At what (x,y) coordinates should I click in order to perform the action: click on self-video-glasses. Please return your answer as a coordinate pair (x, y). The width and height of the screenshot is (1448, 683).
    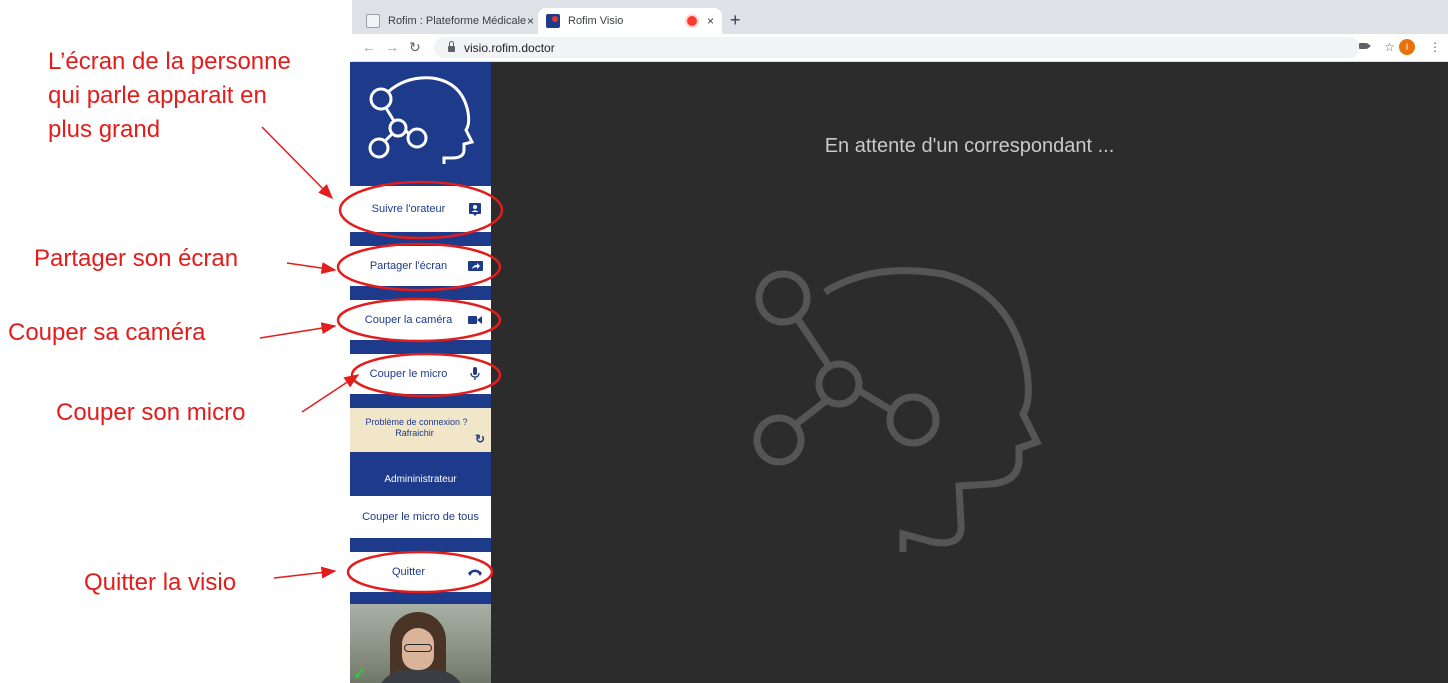
    Looking at the image, I should click on (418, 648).